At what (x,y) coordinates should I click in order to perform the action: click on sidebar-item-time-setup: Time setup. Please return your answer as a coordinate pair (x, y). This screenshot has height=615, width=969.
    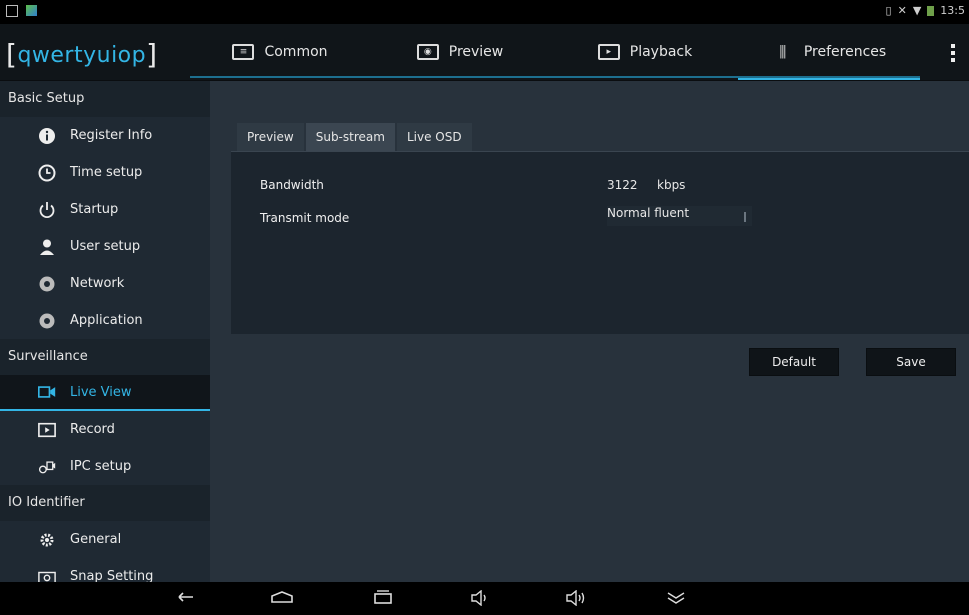
    Looking at the image, I should click on (105, 172).